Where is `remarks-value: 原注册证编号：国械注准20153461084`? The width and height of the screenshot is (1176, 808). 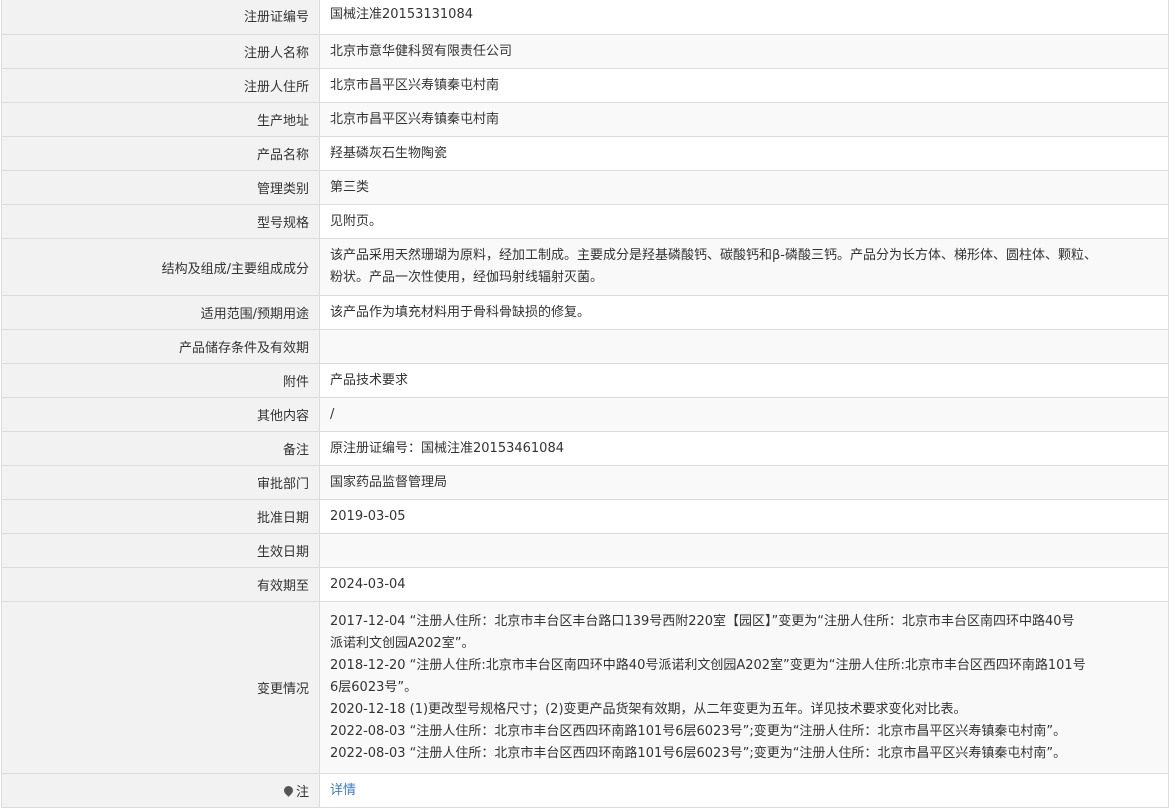 remarks-value: 原注册证编号：国械注准20153461084 is located at coordinates (447, 448).